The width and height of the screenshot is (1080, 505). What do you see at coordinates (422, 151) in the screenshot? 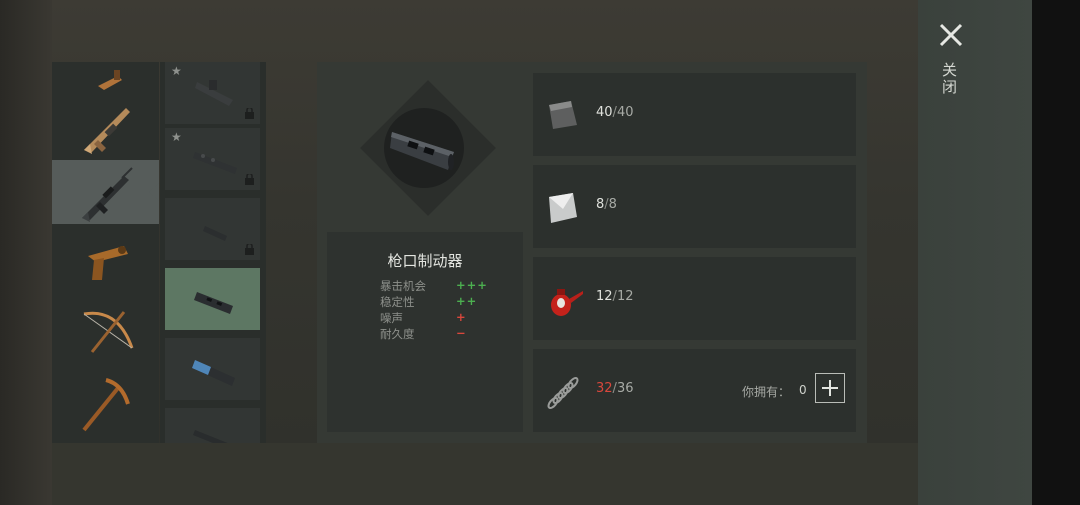
I see `muzzle-brake-large-icon` at bounding box center [422, 151].